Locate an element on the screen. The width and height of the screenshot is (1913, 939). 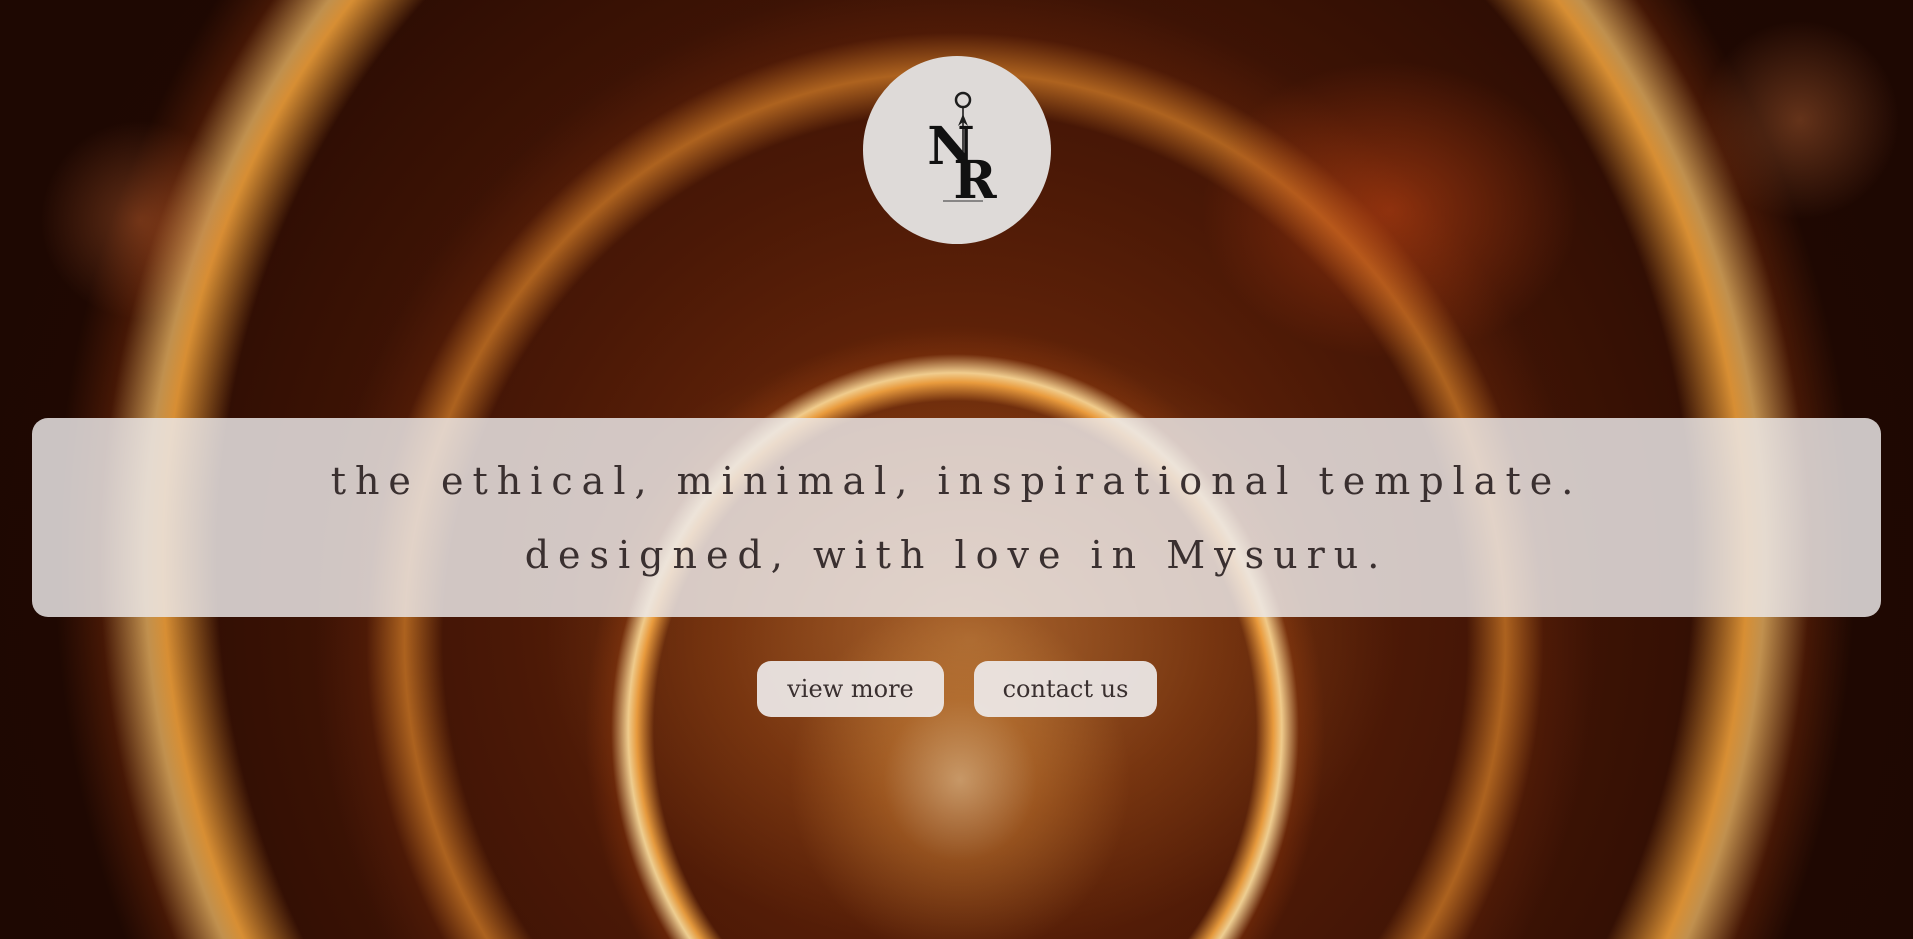
hero-glow-far-right is located at coordinates (1800, 120).